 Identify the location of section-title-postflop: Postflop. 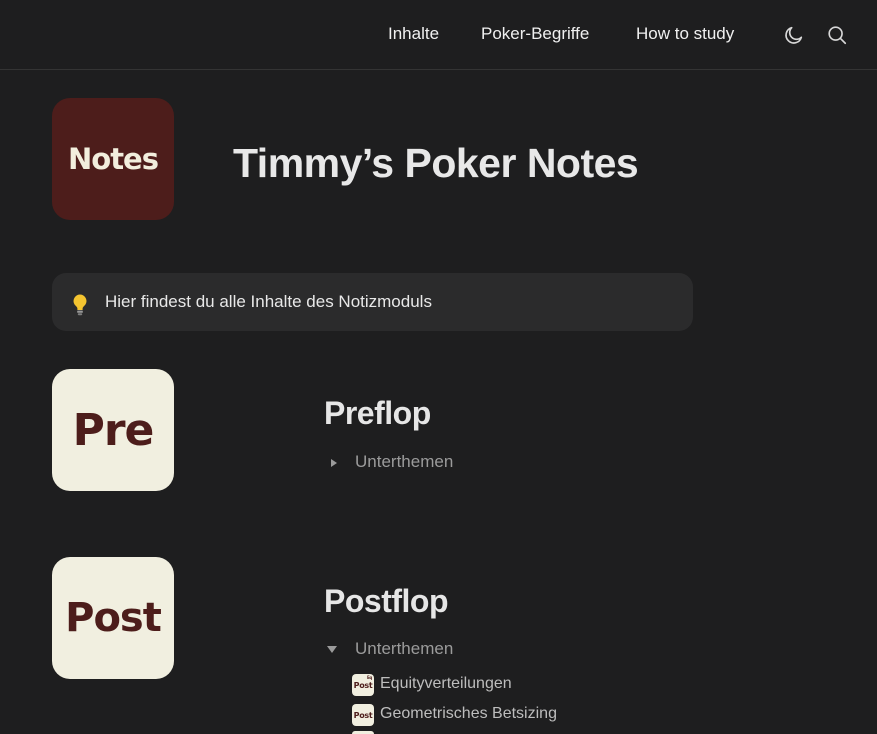
(386, 601).